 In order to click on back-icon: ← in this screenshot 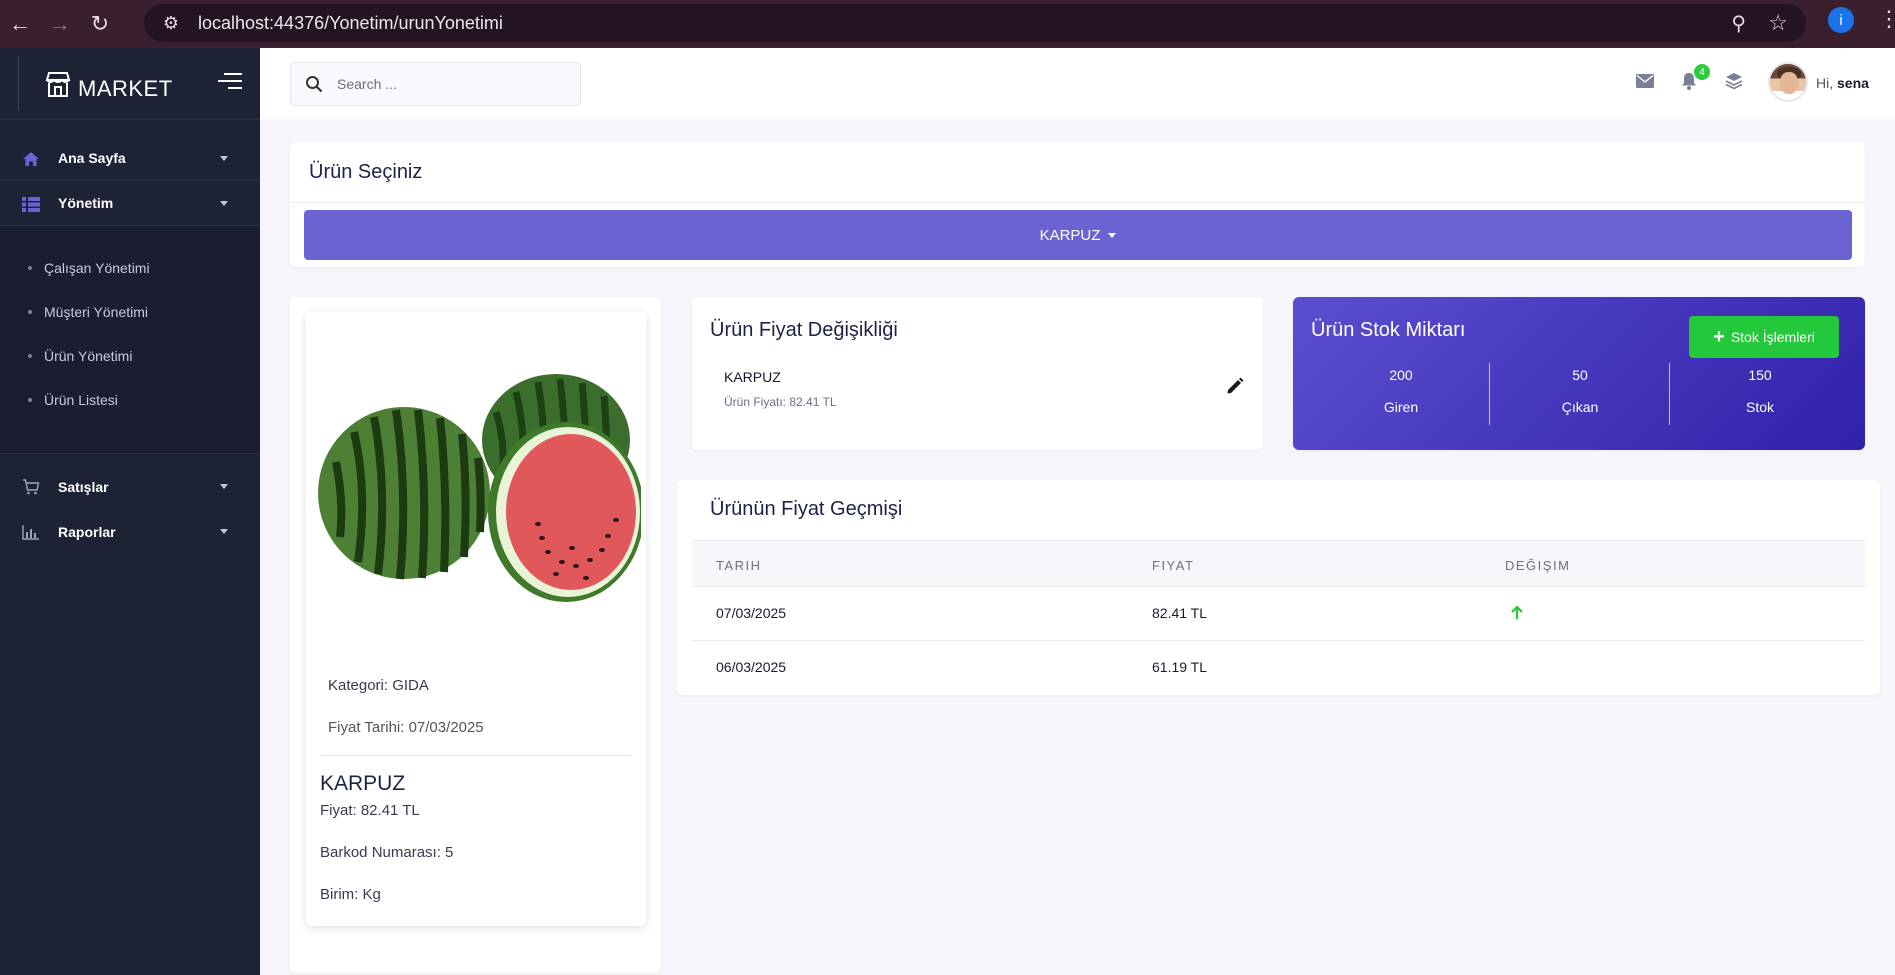, I will do `click(20, 24)`.